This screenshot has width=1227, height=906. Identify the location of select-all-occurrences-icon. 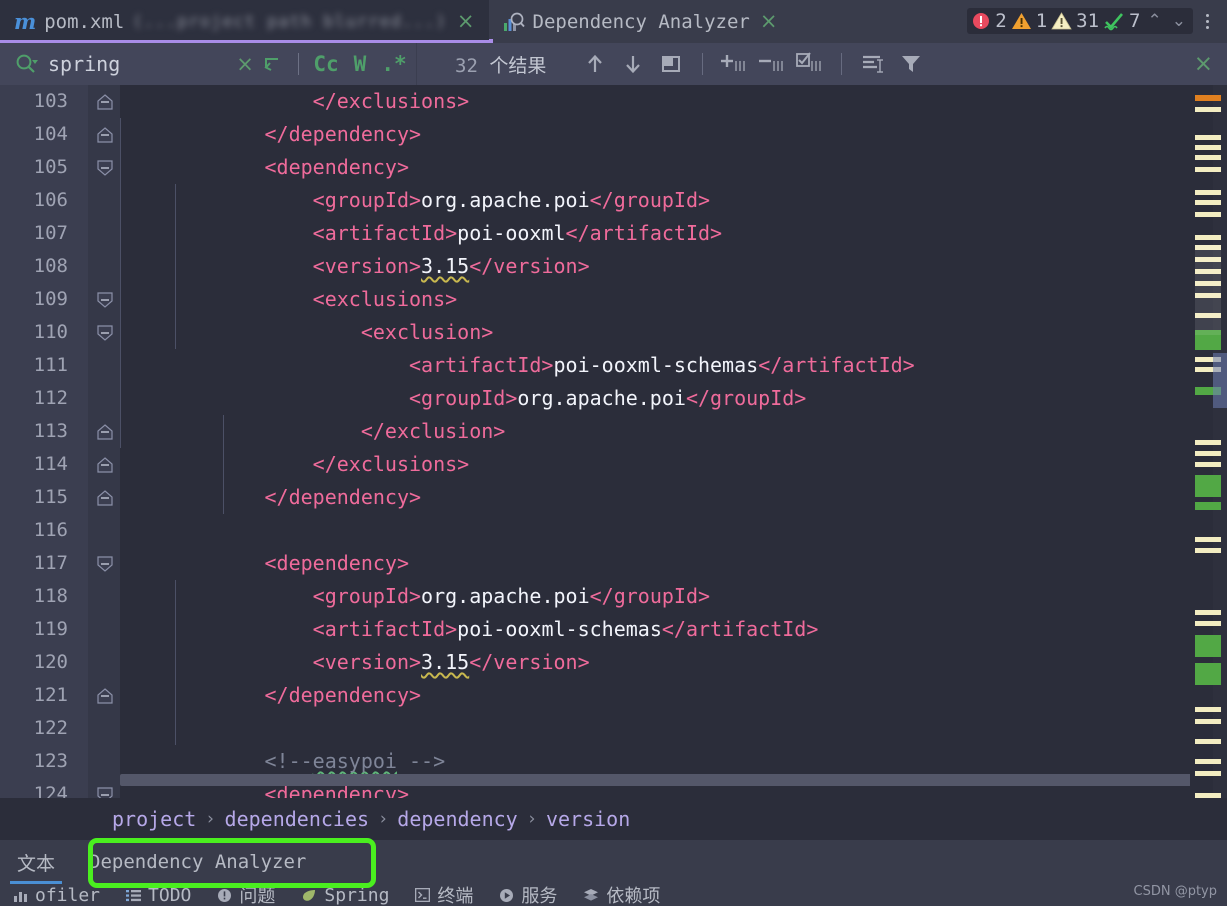
(810, 64).